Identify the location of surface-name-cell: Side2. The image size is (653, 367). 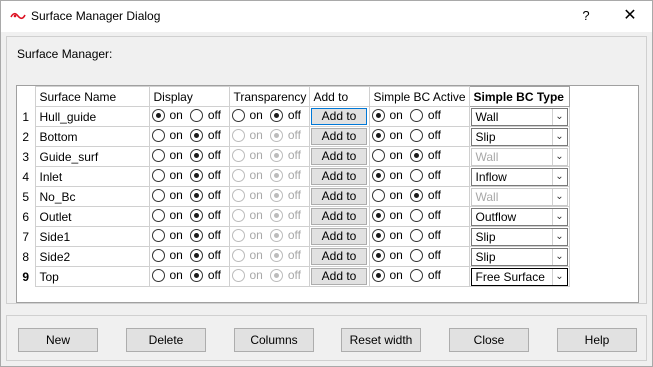
(92, 256).